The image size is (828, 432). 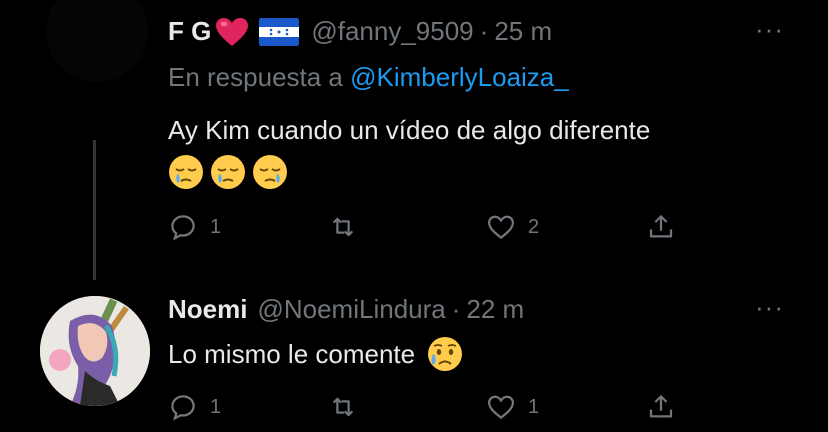 I want to click on display-name: F G, so click(x=189, y=31).